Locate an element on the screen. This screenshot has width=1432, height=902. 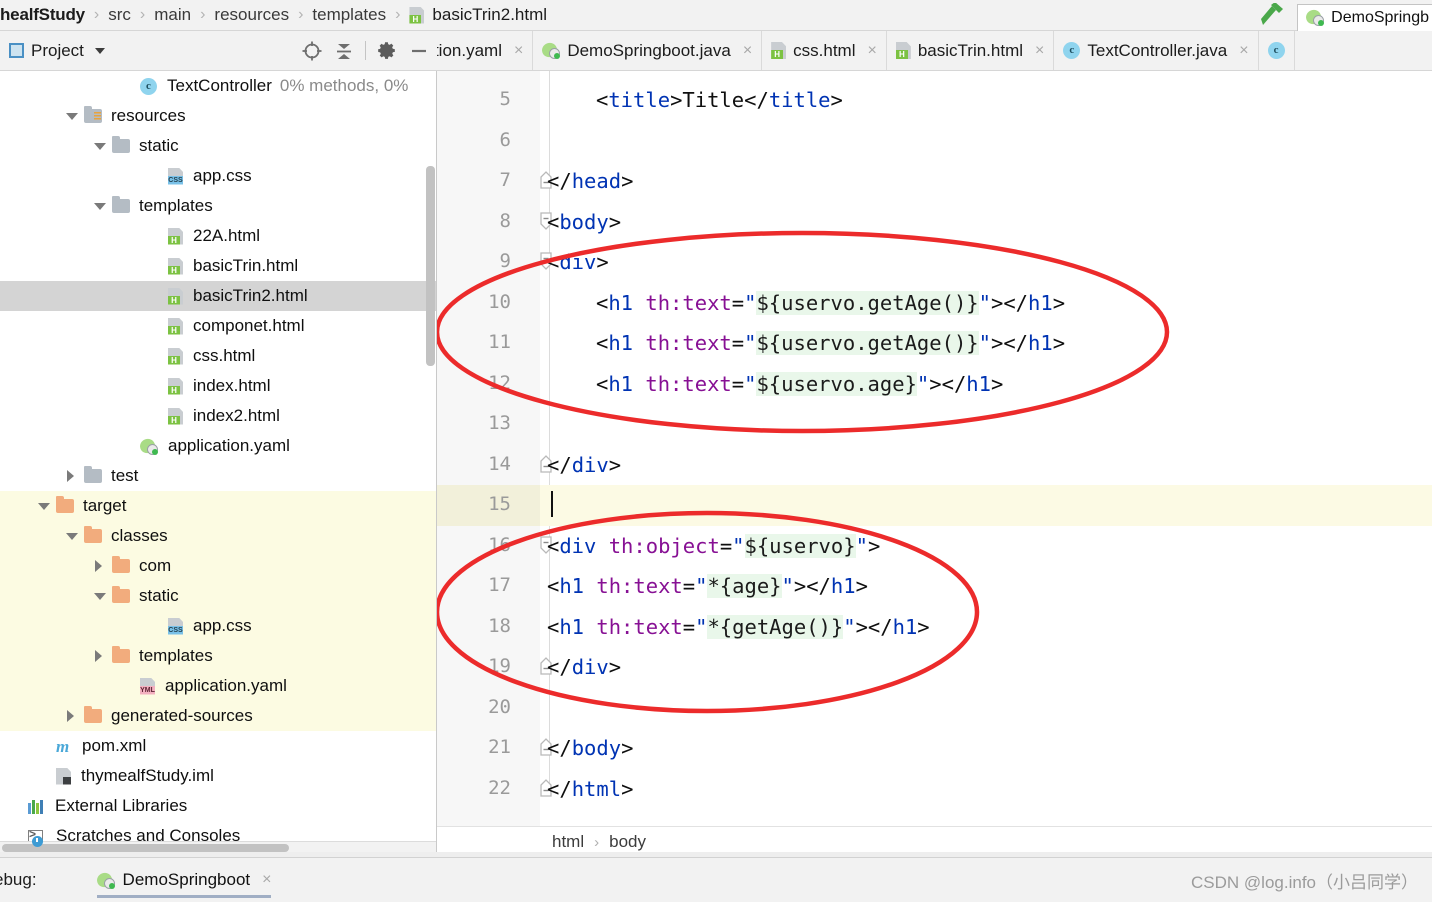
tree-vertical-scrollbar is located at coordinates (430, 266).